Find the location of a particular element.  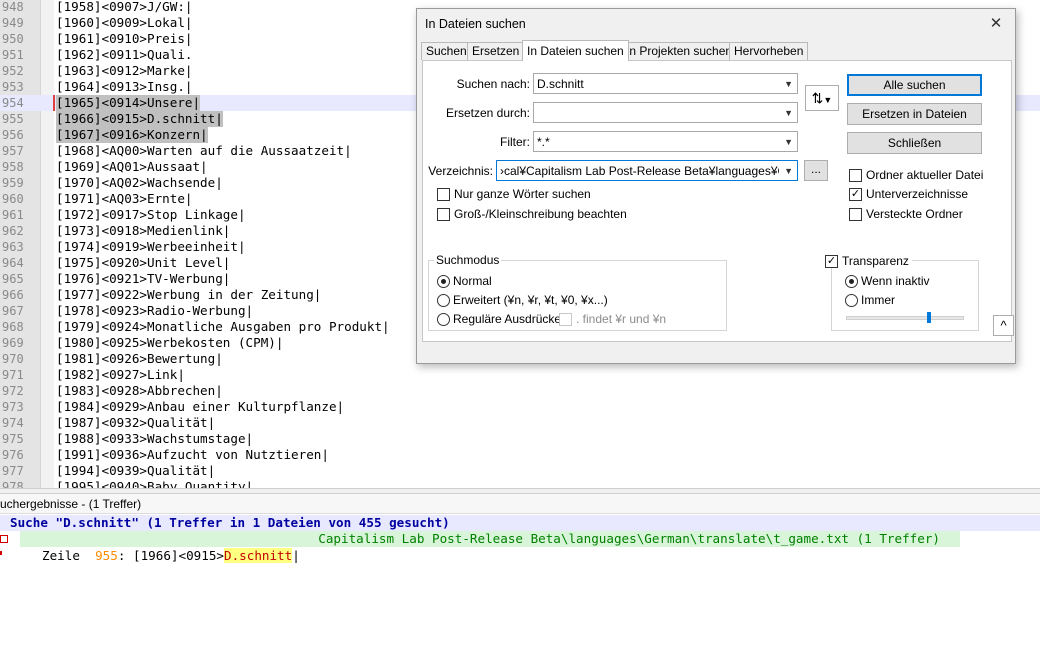

transparency-always-radio: Immer is located at coordinates (870, 300).